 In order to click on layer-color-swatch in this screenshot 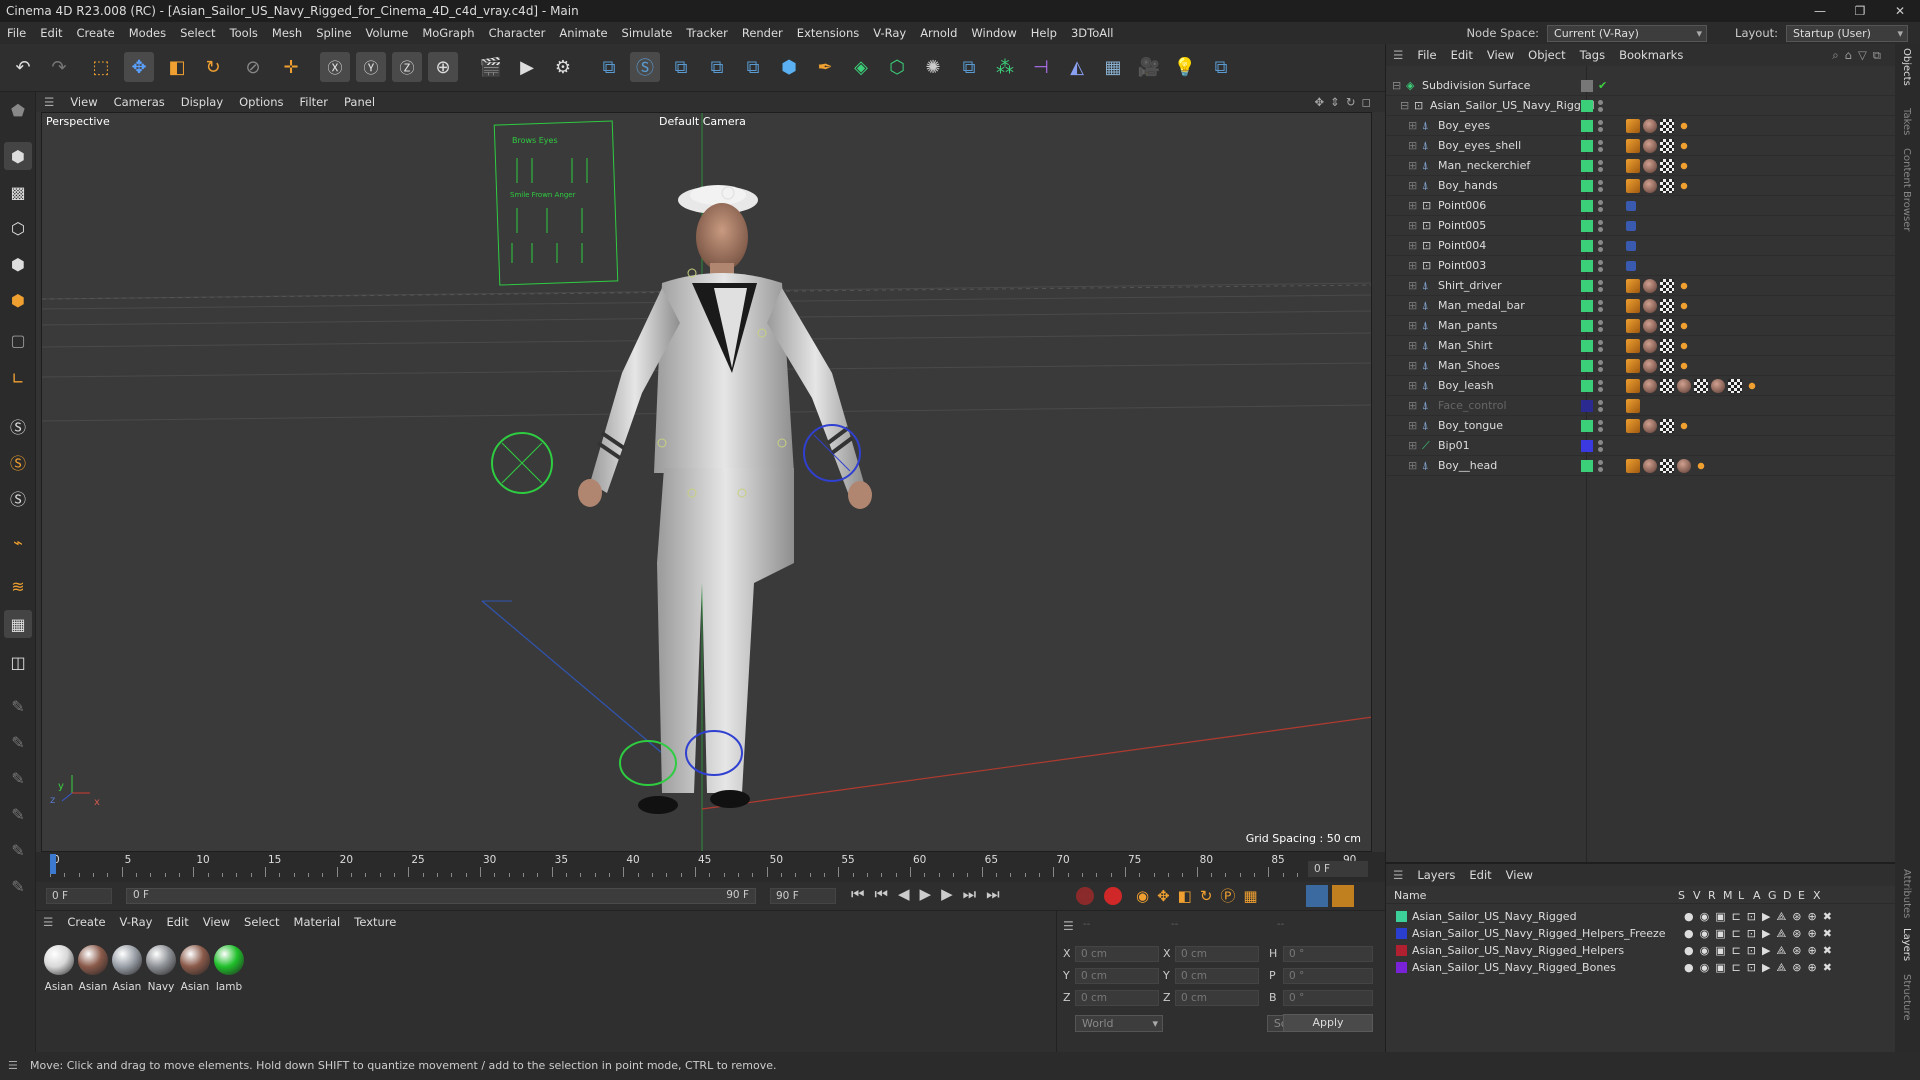, I will do `click(1401, 950)`.